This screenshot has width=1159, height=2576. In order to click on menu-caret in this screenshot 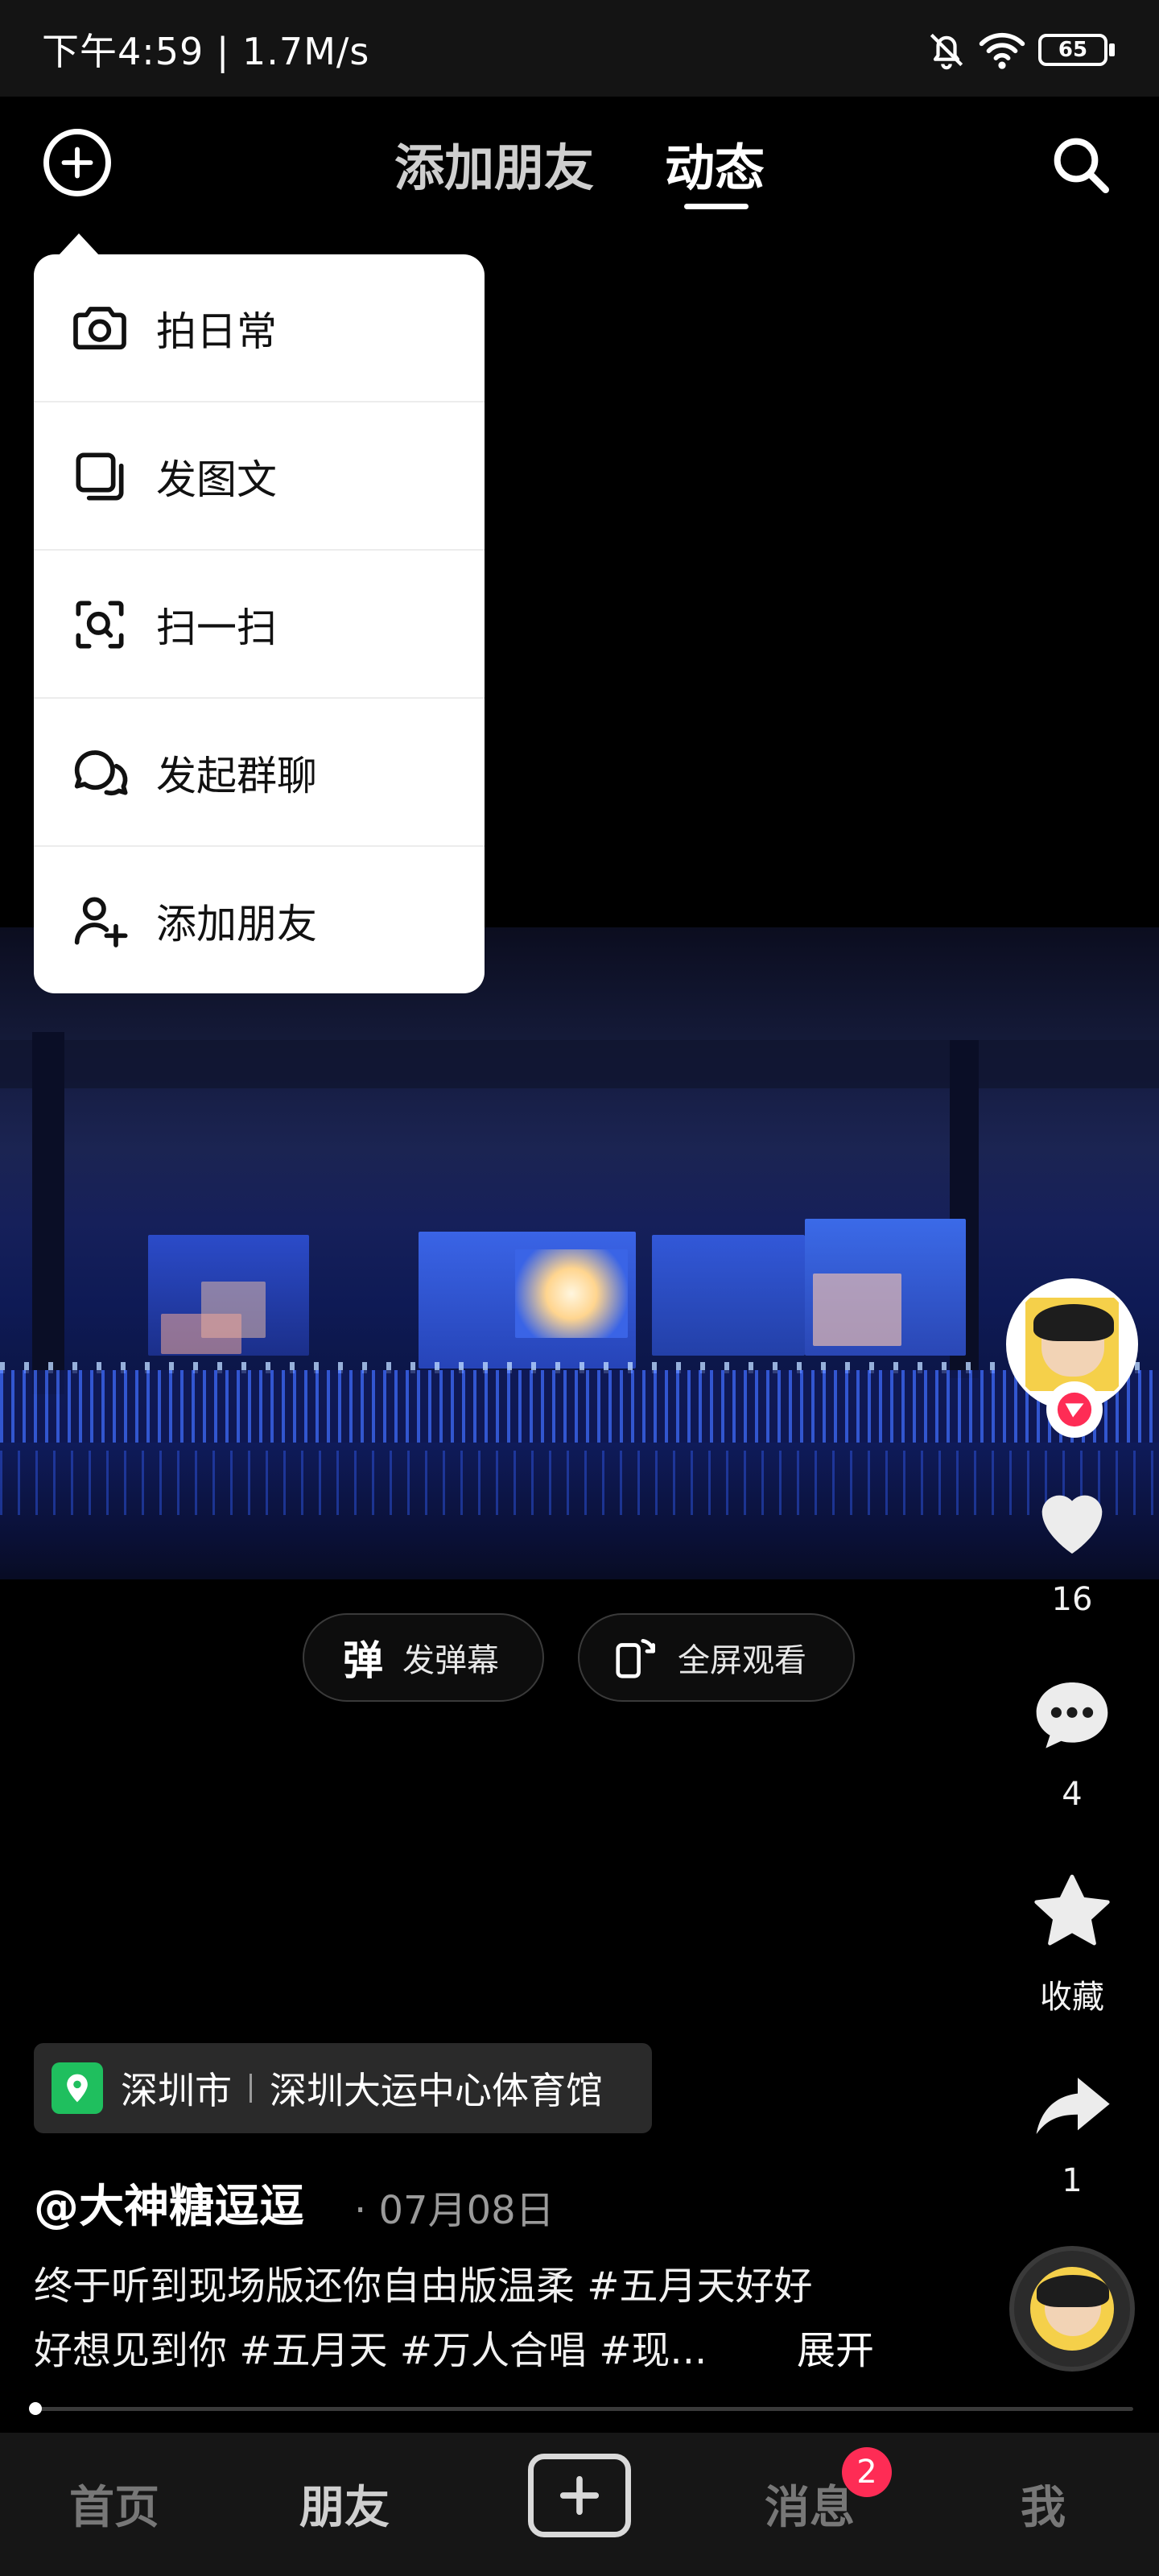, I will do `click(79, 244)`.